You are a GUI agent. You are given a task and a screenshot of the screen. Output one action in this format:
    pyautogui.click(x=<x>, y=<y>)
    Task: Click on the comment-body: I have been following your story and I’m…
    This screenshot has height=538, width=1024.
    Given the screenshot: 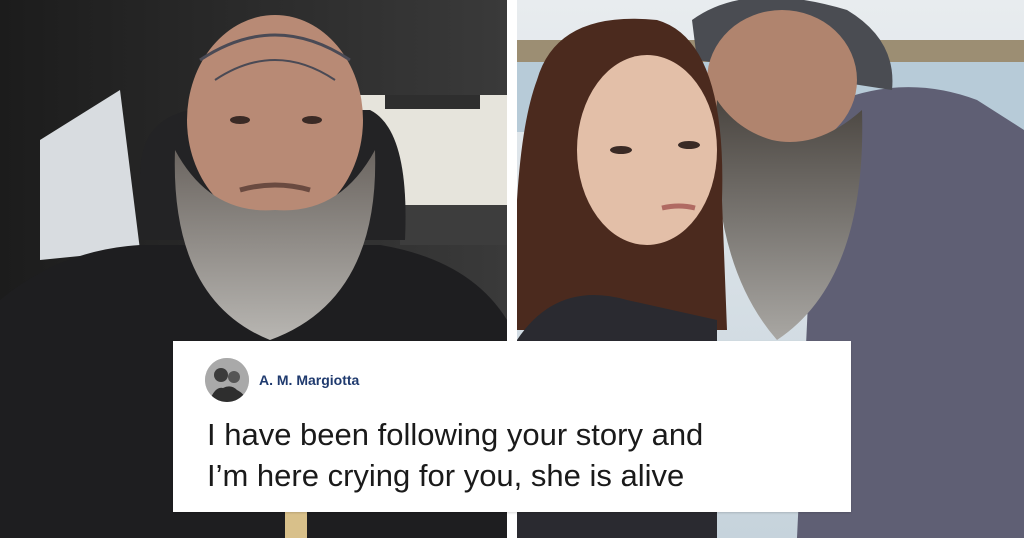 What is the action you would take?
    pyautogui.click(x=522, y=455)
    